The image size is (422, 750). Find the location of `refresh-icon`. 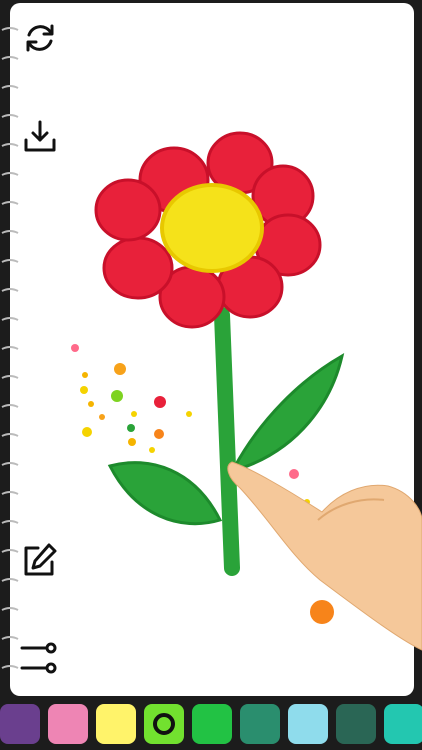

refresh-icon is located at coordinates (40, 38).